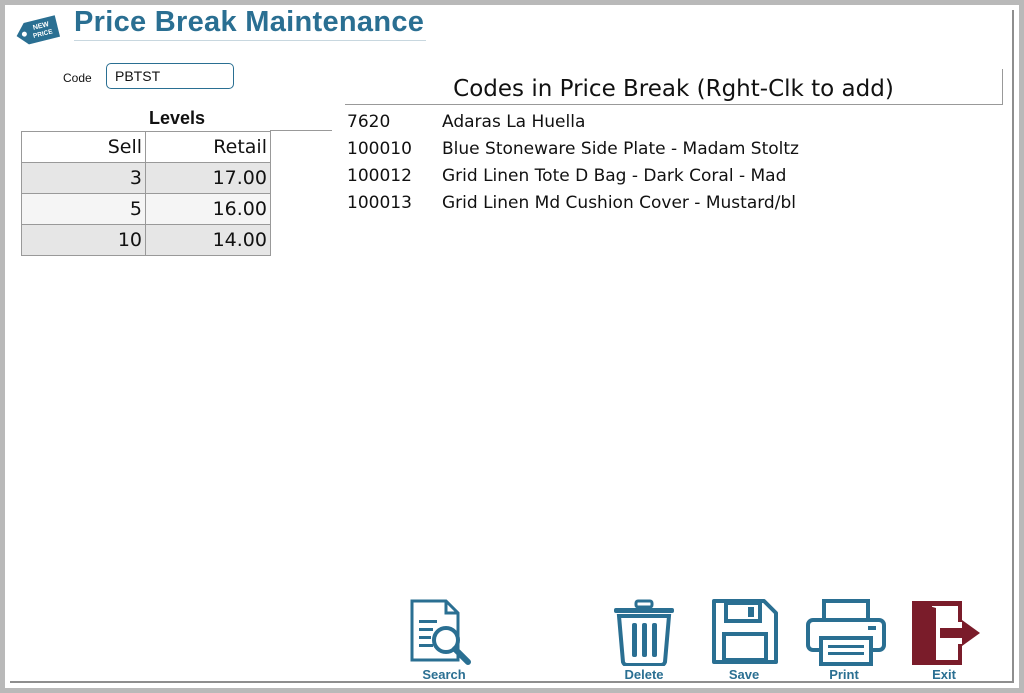  Describe the element at coordinates (208, 240) in the screenshot. I see `retail-cell: 14.00` at that location.